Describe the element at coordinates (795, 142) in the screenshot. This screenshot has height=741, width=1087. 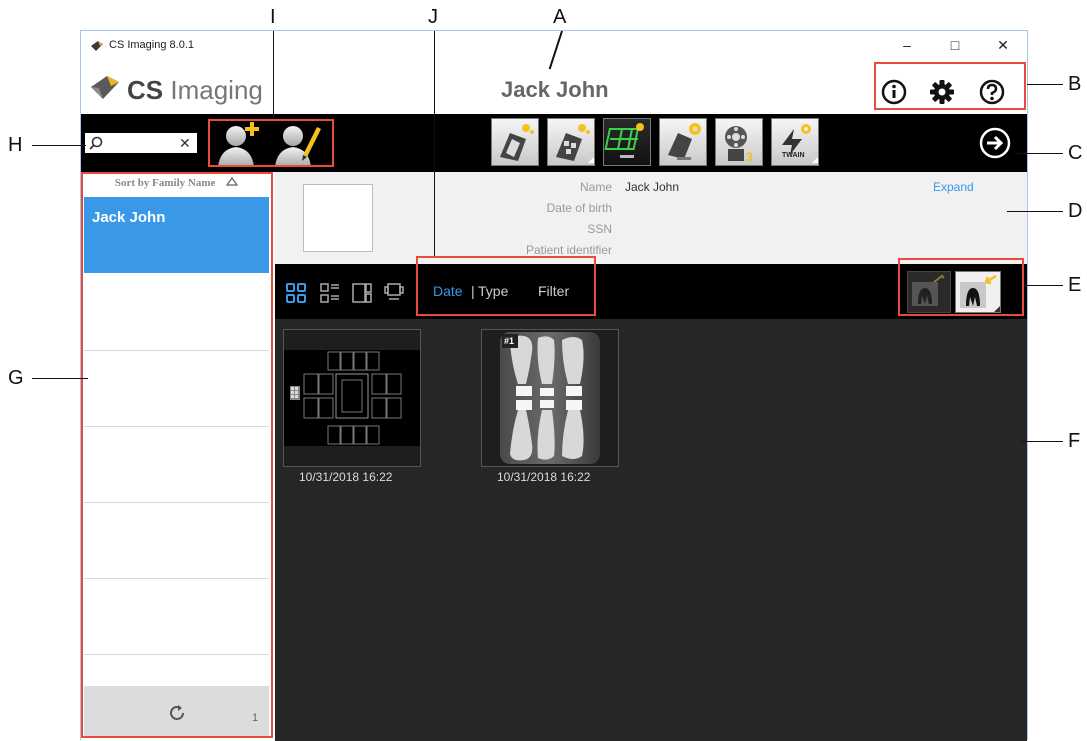
I see `twain-import-button: TWAIN` at that location.